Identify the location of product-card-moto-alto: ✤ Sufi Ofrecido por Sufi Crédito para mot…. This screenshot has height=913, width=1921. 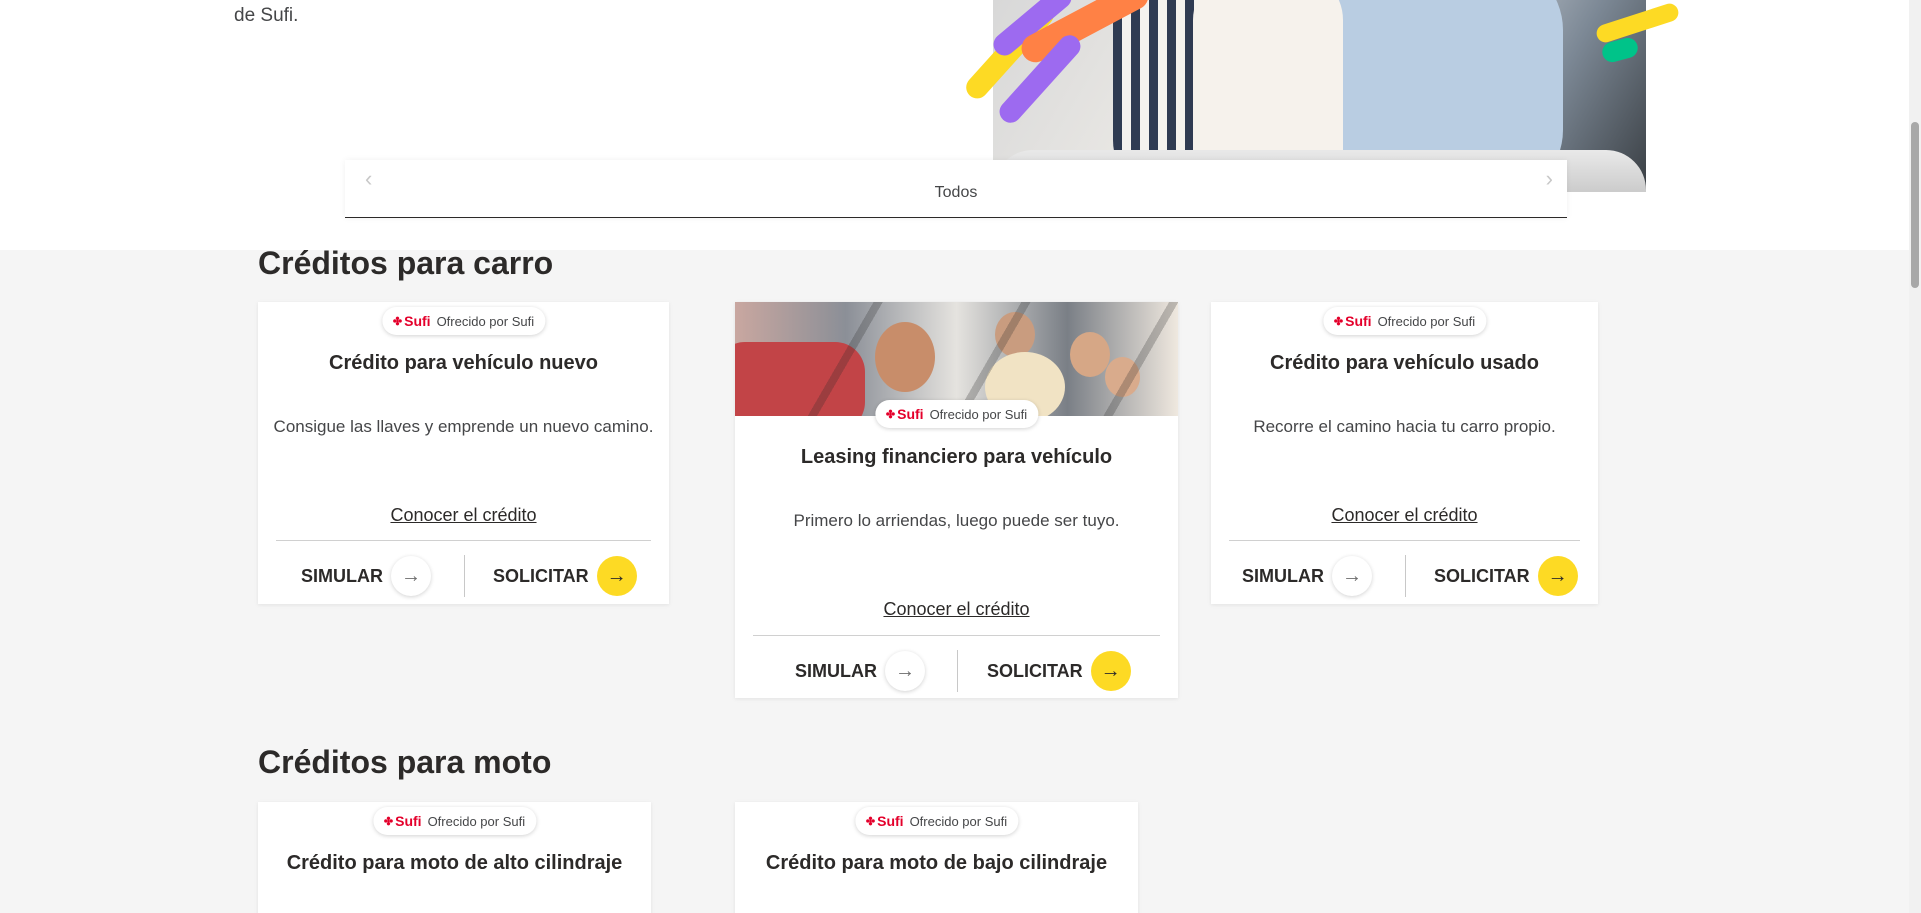
(454, 857).